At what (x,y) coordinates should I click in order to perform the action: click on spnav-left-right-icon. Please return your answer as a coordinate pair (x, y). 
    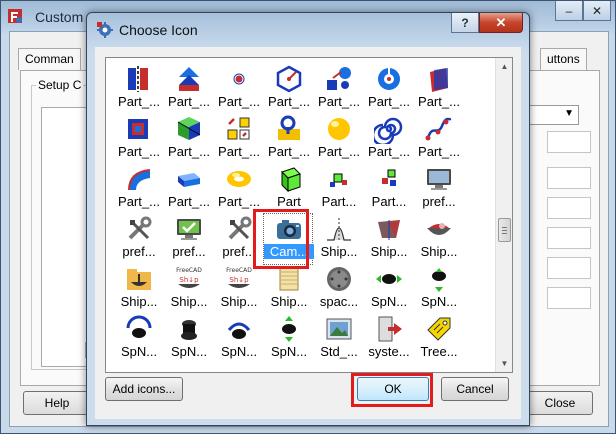
    Looking at the image, I should click on (389, 279).